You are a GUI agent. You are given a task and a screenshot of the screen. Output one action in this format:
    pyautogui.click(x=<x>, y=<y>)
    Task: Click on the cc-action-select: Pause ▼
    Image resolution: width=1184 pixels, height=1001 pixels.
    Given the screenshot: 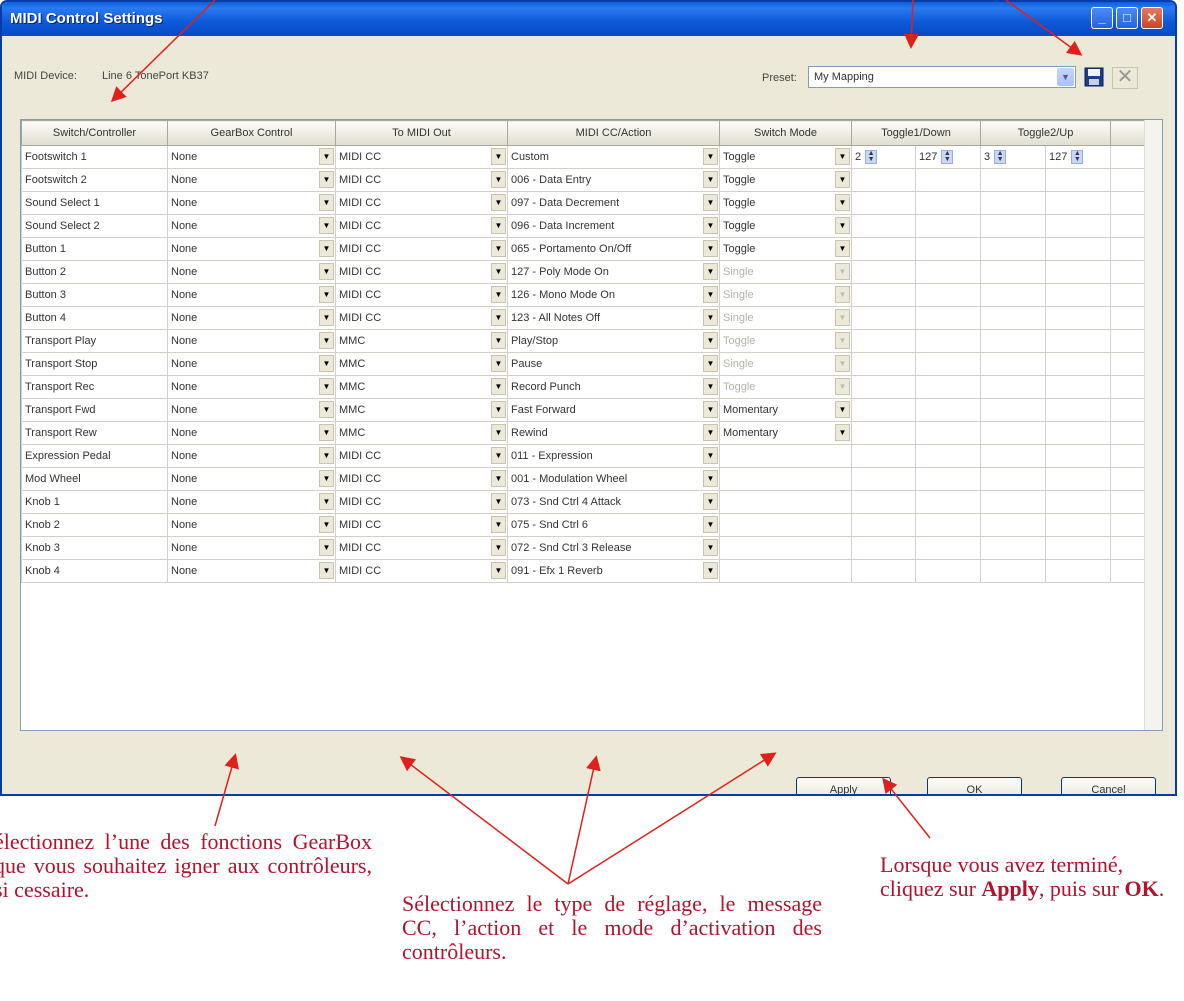 What is the action you would take?
    pyautogui.click(x=613, y=364)
    